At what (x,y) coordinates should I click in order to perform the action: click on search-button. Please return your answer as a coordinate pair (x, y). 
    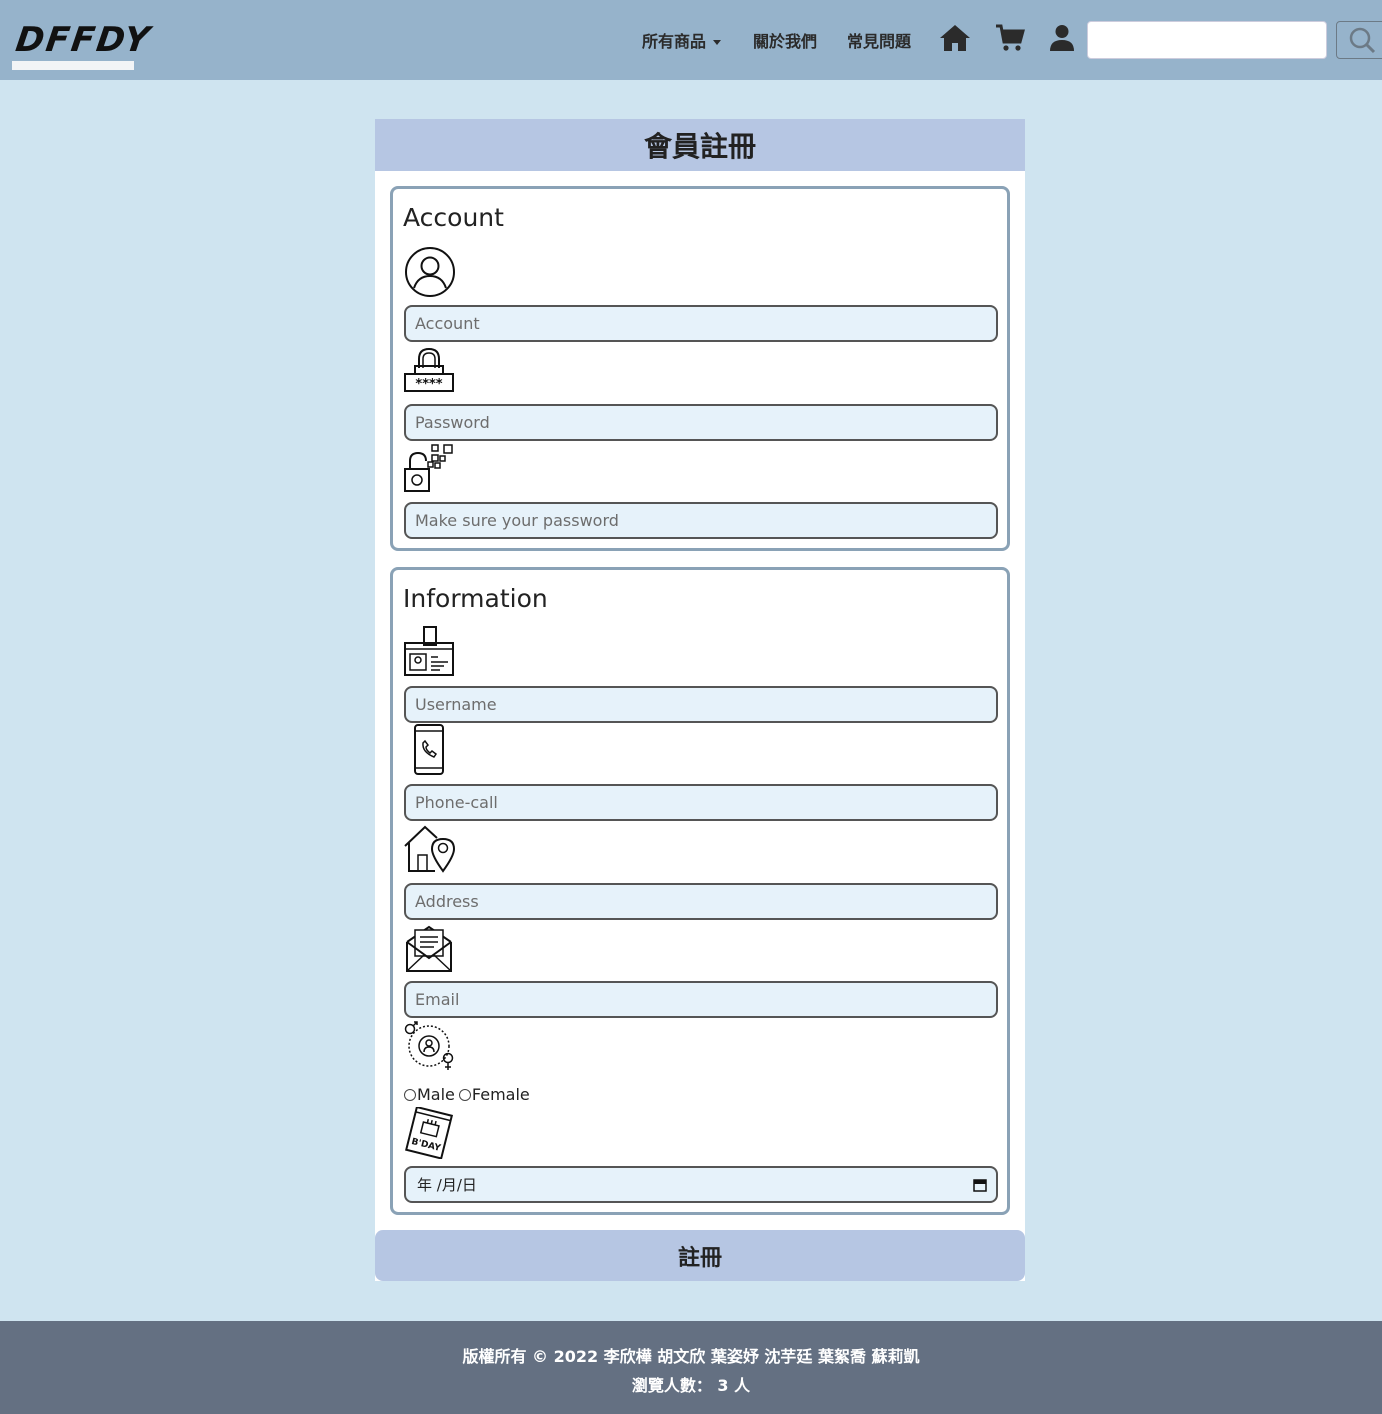
    Looking at the image, I should click on (1359, 40).